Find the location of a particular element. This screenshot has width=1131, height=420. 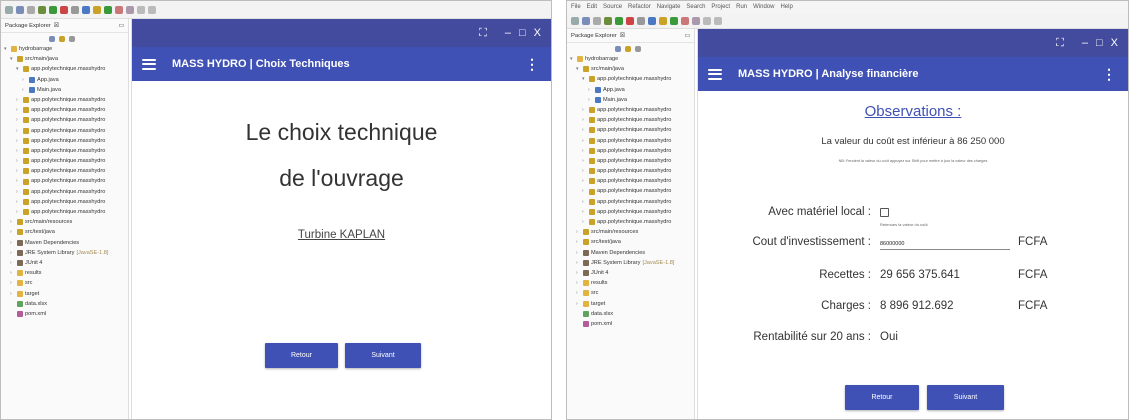

tree-item: ▾ src/main/java is located at coordinates (64, 59).